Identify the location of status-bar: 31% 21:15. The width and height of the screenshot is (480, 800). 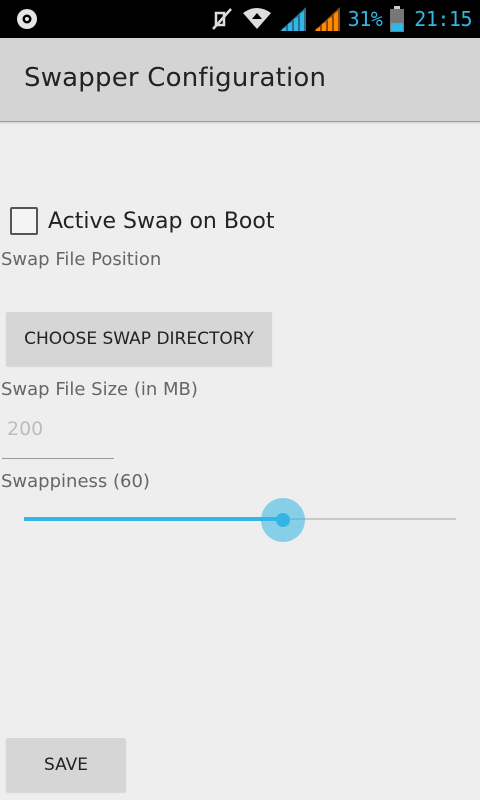
(240, 19).